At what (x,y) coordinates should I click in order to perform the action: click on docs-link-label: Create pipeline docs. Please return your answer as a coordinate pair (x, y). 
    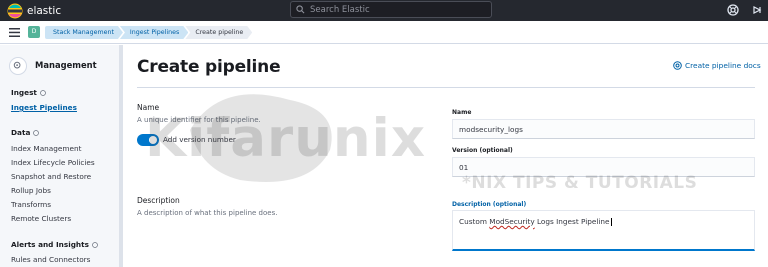
    Looking at the image, I should click on (723, 65).